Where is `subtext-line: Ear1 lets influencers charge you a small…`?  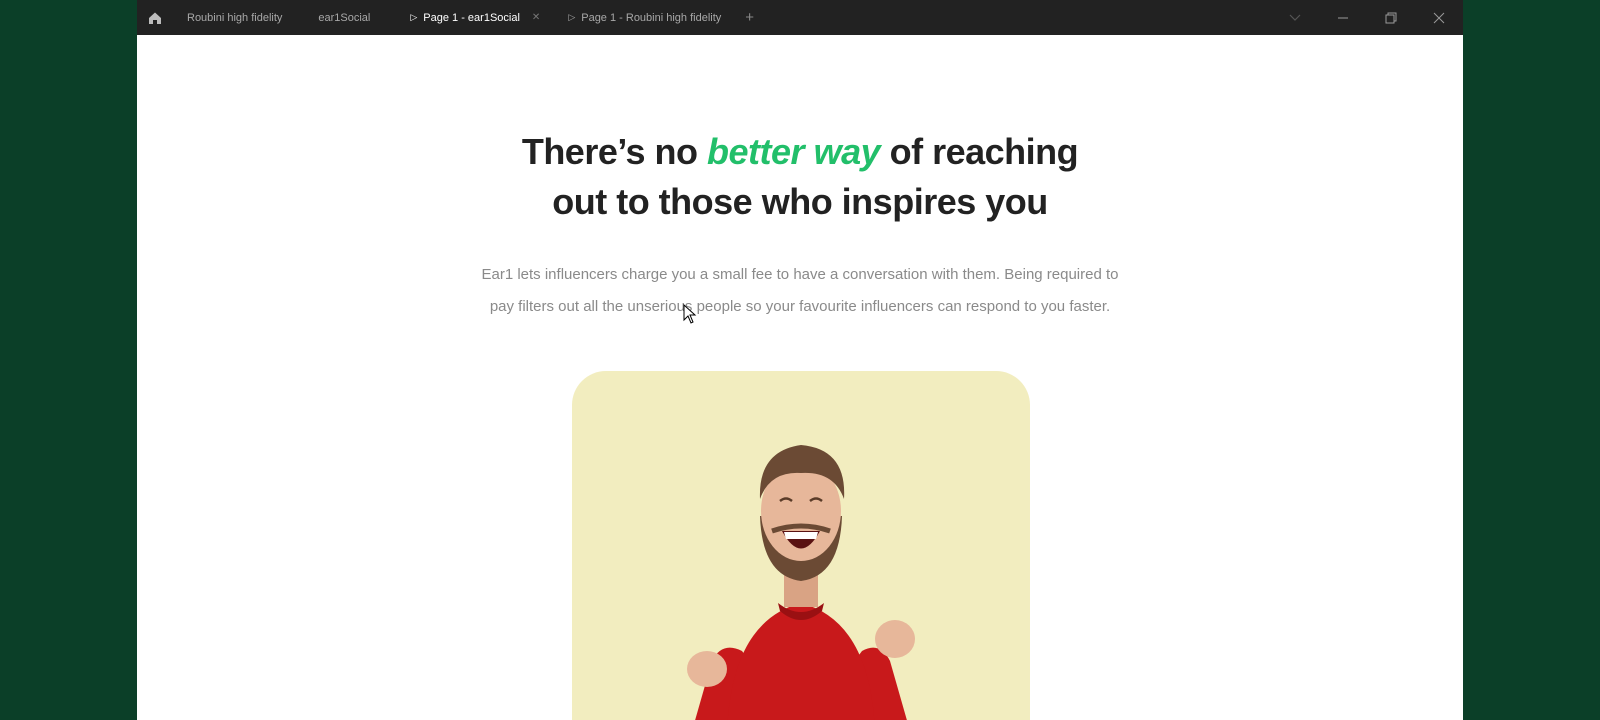
subtext-line: Ear1 lets influencers charge you a small… is located at coordinates (800, 274).